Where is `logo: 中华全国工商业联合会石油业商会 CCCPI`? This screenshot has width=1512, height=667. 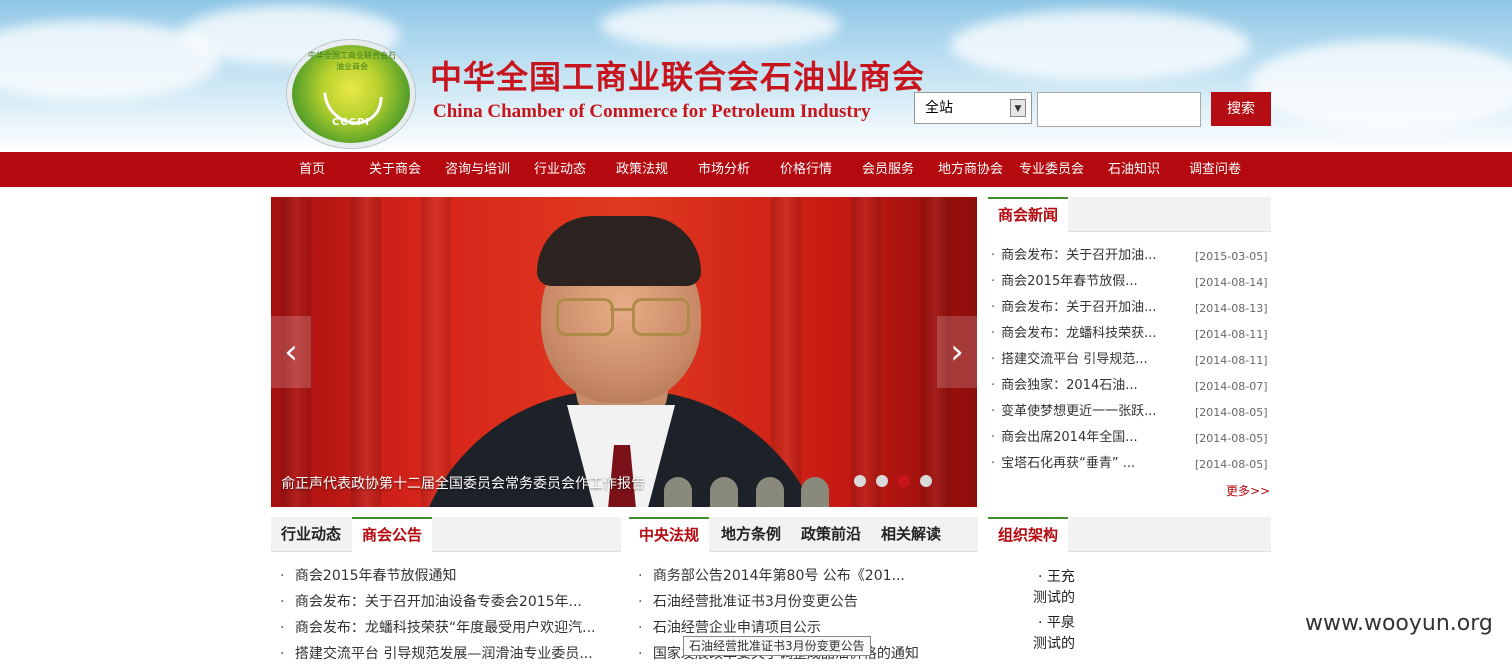
logo: 中华全国工商业联合会石油业商会 CCCPI is located at coordinates (351, 94).